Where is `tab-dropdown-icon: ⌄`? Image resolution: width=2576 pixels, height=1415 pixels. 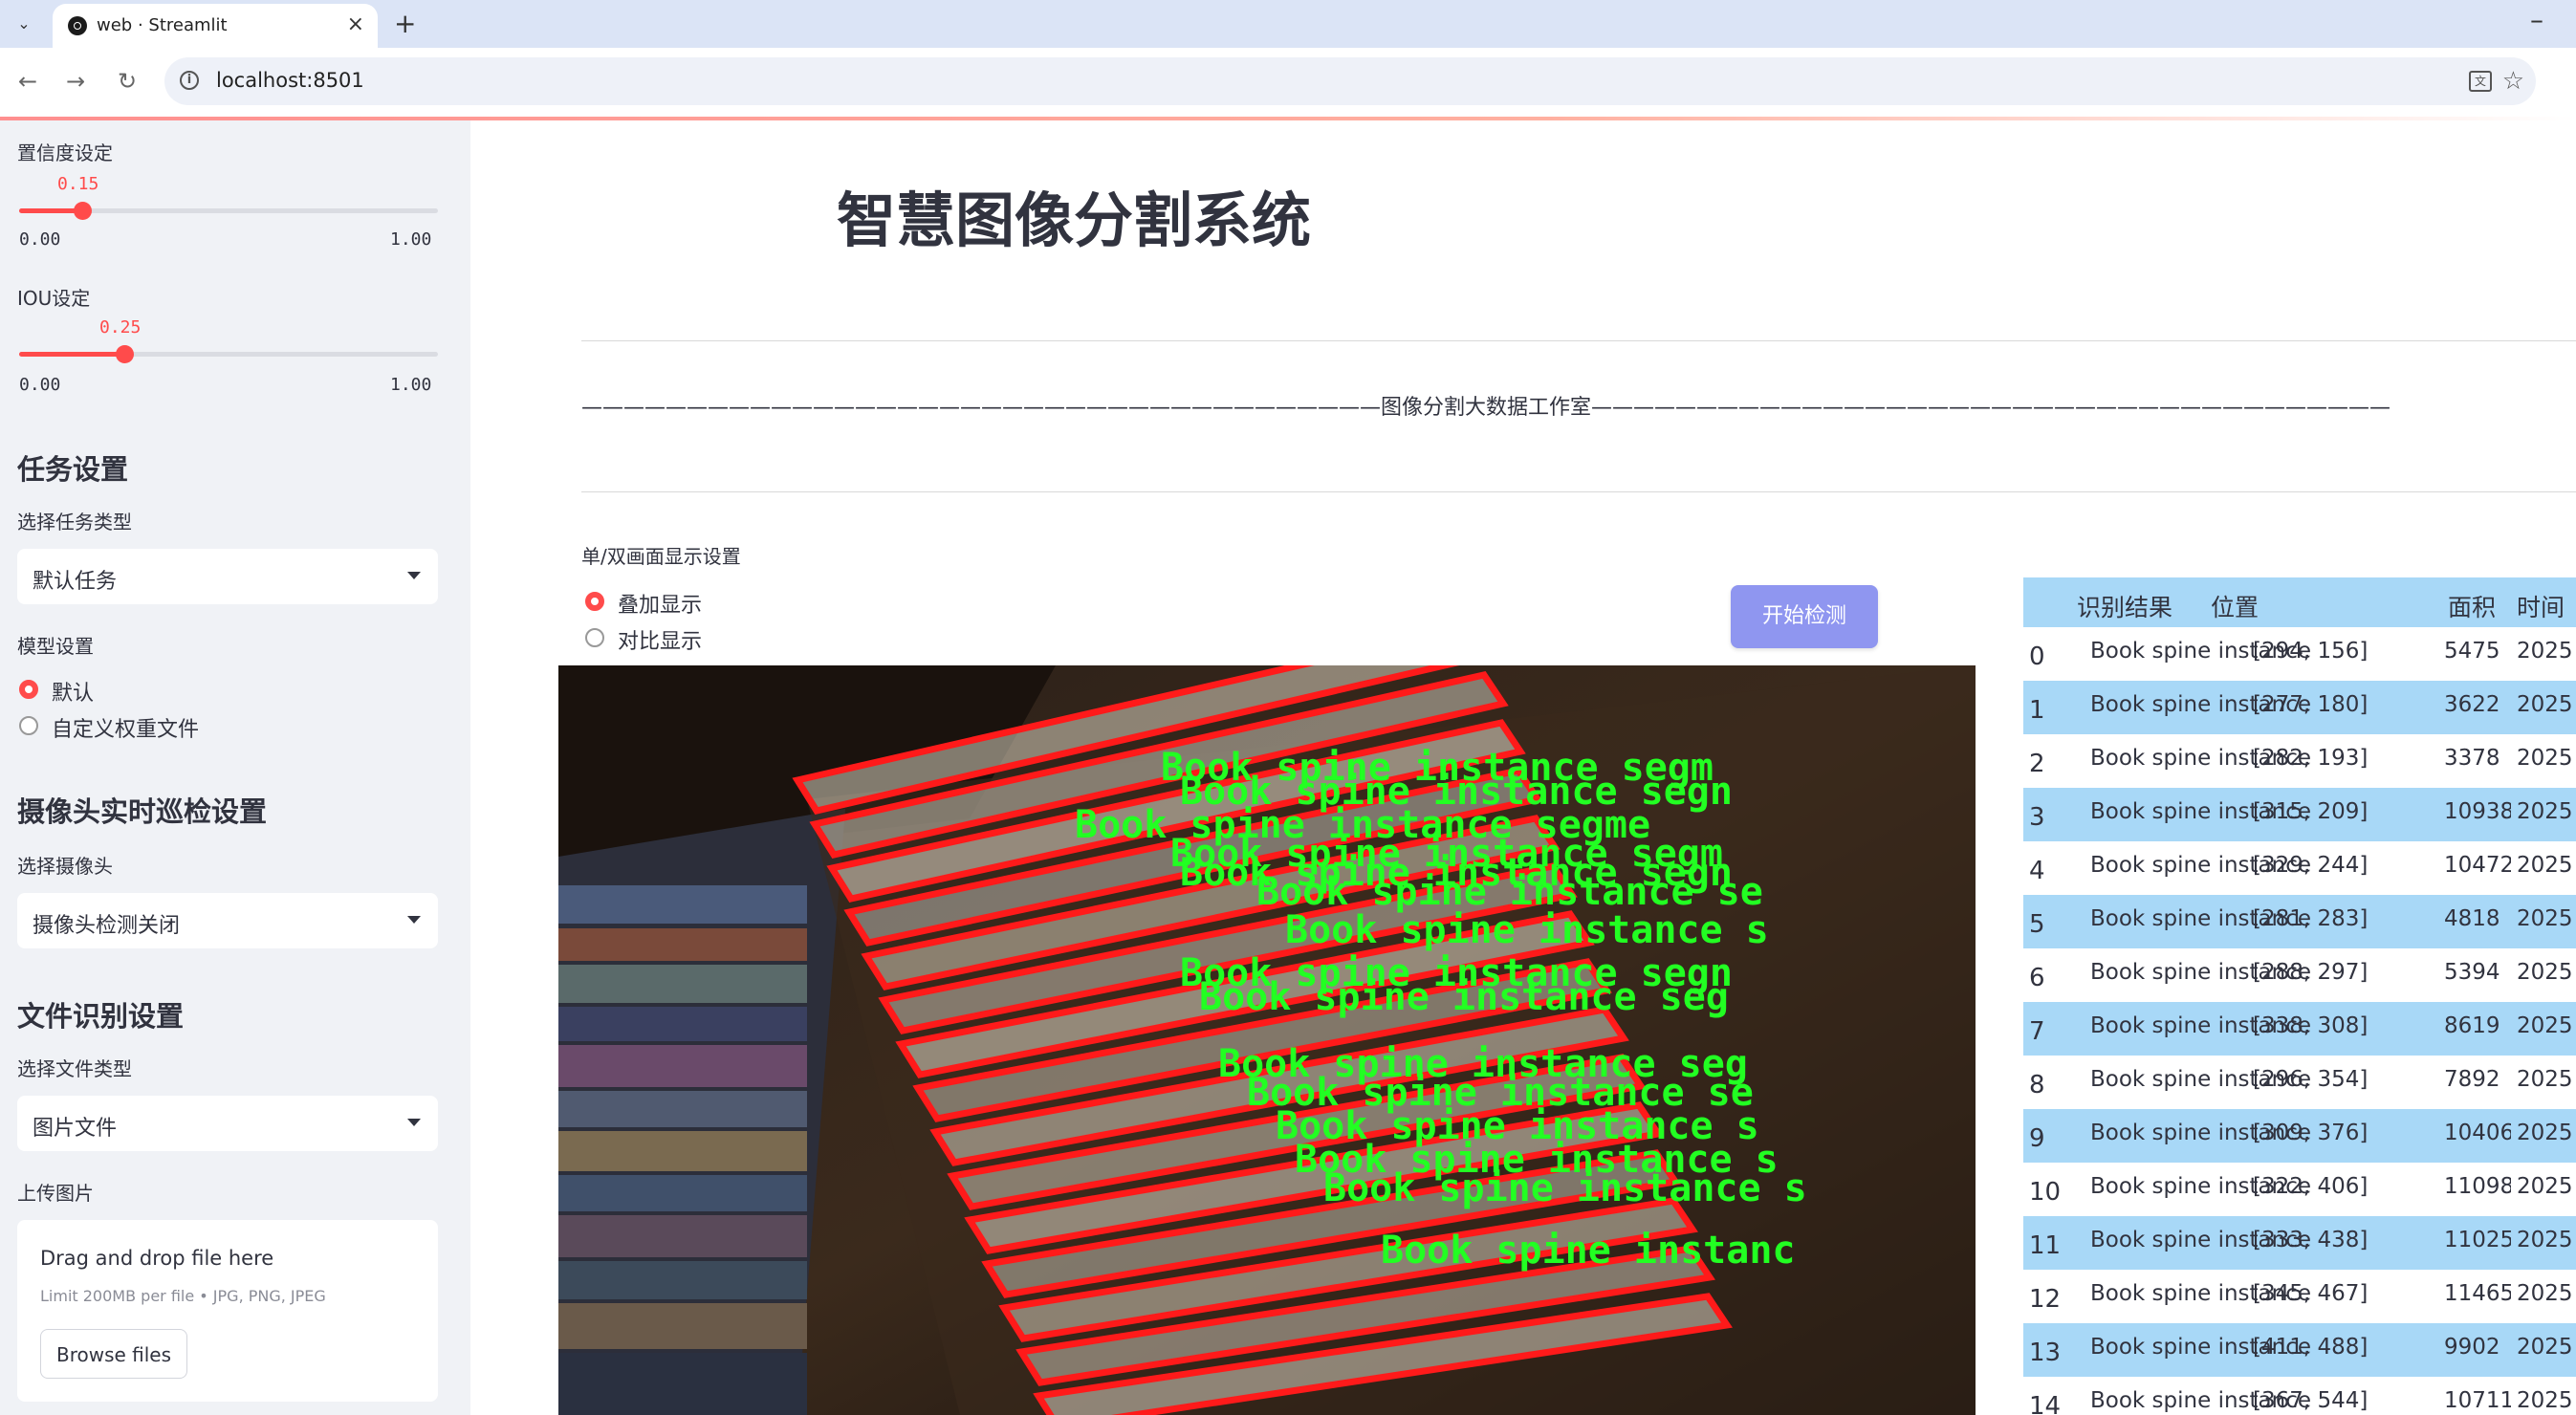
tab-dropdown-icon: ⌄ is located at coordinates (24, 24).